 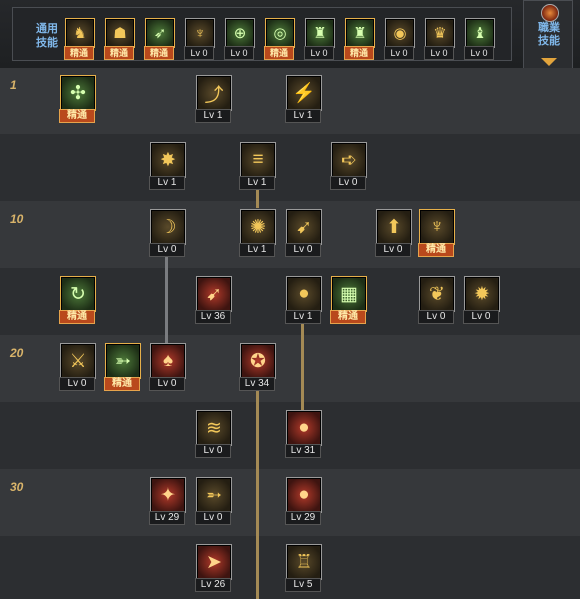 I want to click on skill-slot: ✦ Lv 29, so click(x=167, y=501).